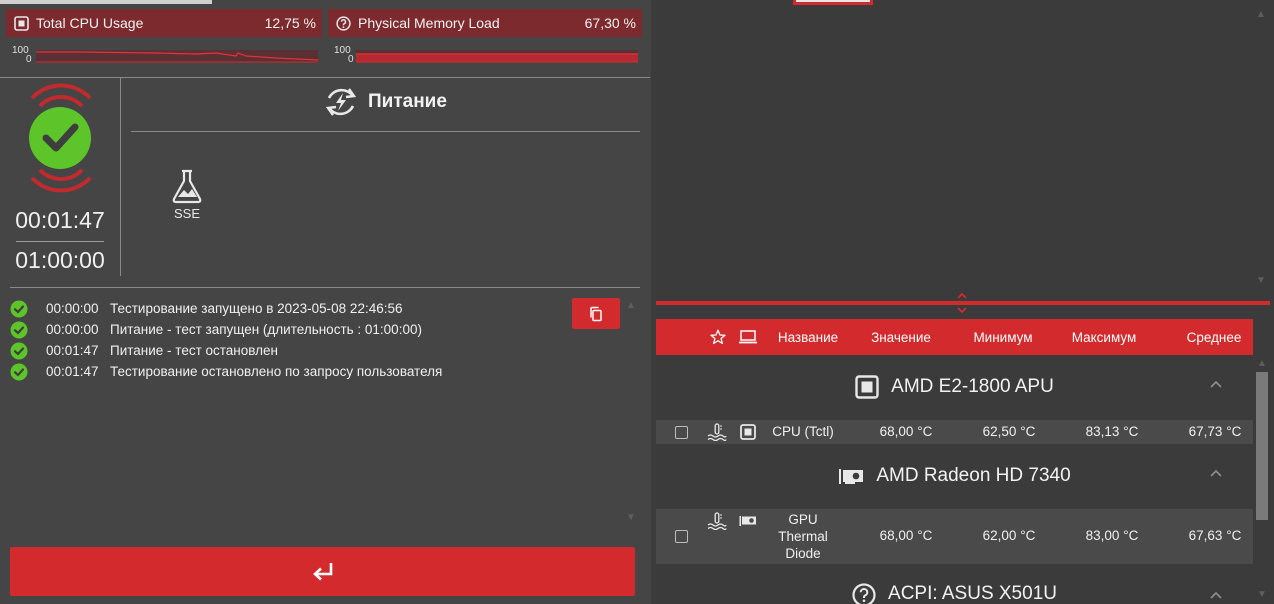 Image resolution: width=1274 pixels, height=604 pixels. What do you see at coordinates (60, 220) in the screenshot?
I see `elapsed-time: 00:01:47` at bounding box center [60, 220].